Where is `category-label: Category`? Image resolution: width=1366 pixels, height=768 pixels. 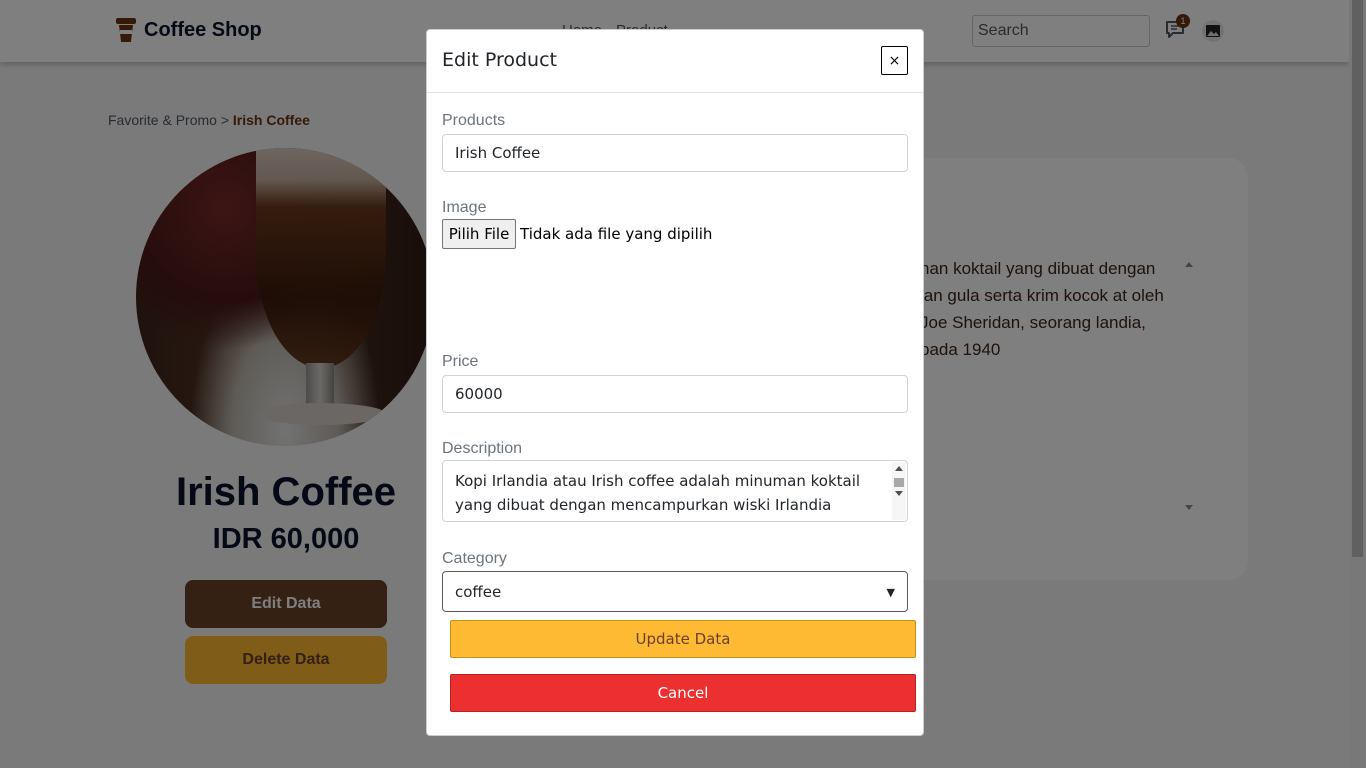
category-label: Category is located at coordinates (474, 558).